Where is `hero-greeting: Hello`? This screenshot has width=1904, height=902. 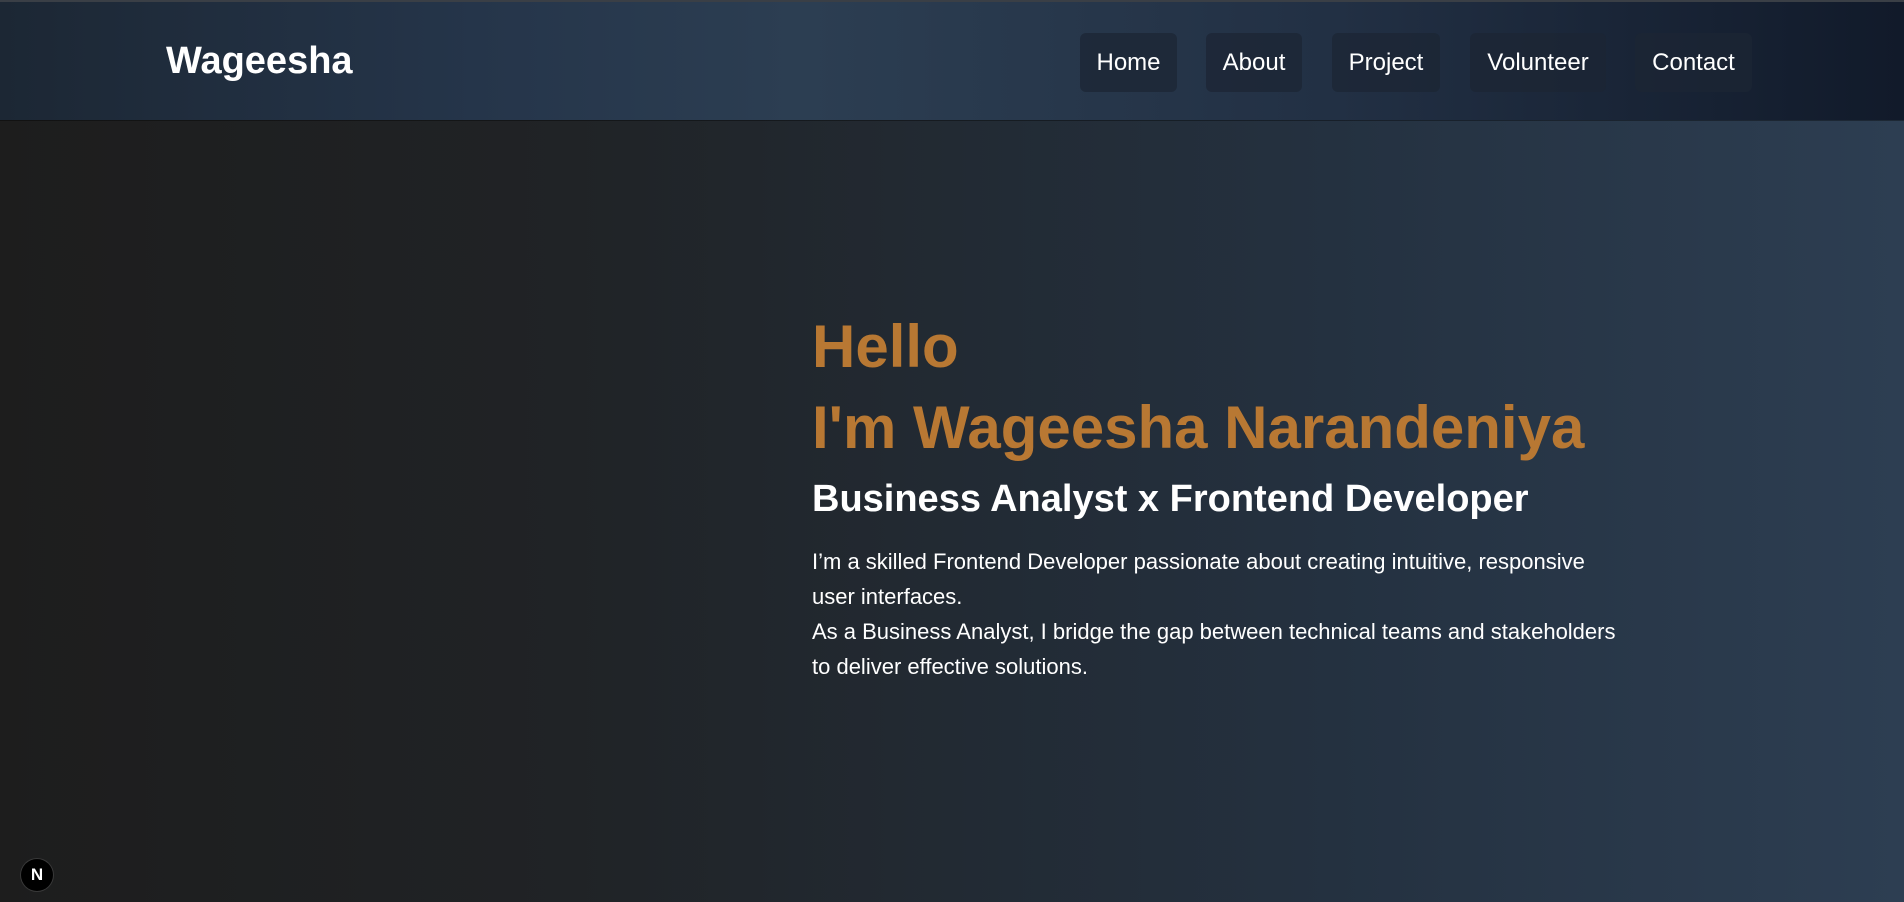
hero-greeting: Hello is located at coordinates (885, 346).